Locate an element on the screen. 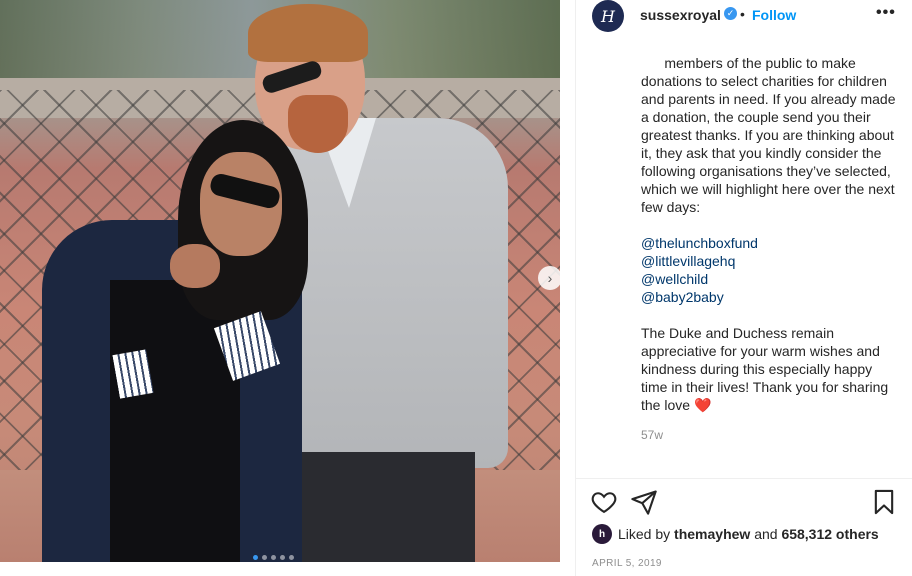 This screenshot has width=912, height=576. likes-summary: h Liked by themayhew and 658,312 others is located at coordinates (735, 534).